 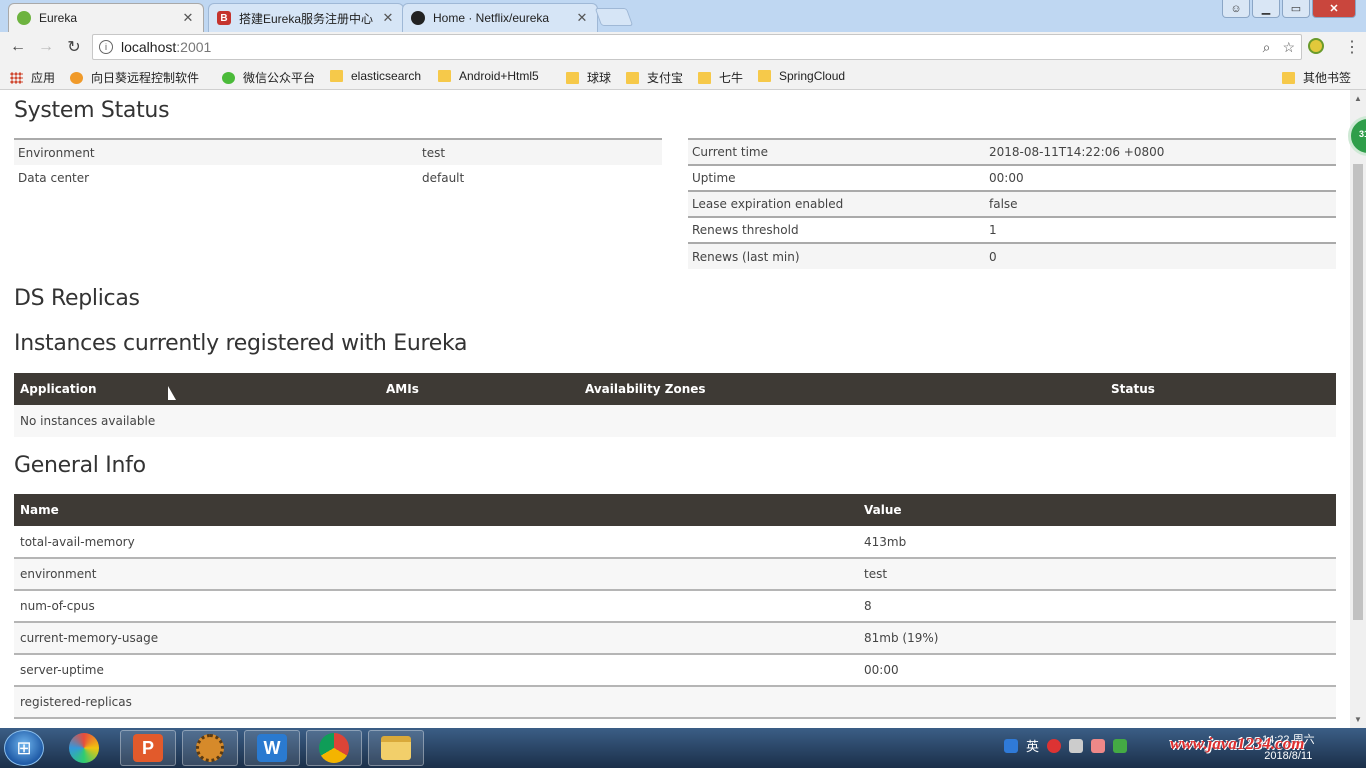 I want to click on reload-icon: ↻, so click(x=74, y=47).